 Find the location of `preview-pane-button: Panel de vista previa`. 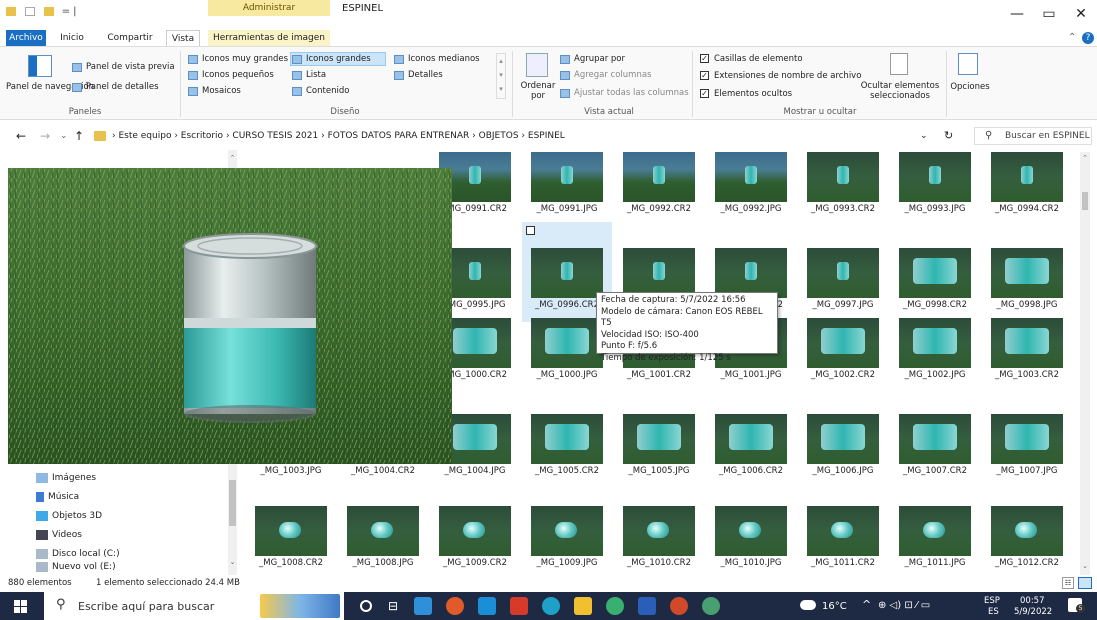

preview-pane-button: Panel de vista previa is located at coordinates (130, 67).